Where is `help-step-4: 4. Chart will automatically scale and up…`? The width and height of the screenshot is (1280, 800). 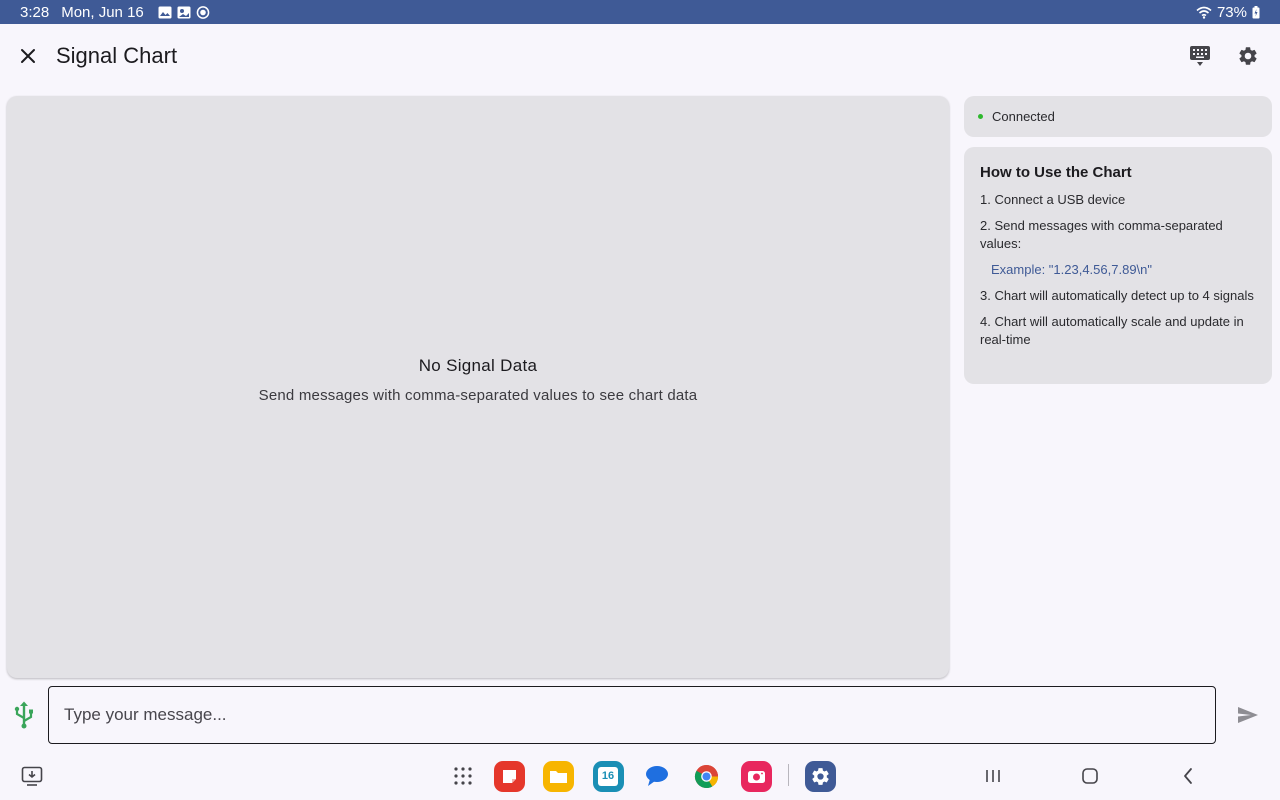 help-step-4: 4. Chart will automatically scale and up… is located at coordinates (1112, 330).